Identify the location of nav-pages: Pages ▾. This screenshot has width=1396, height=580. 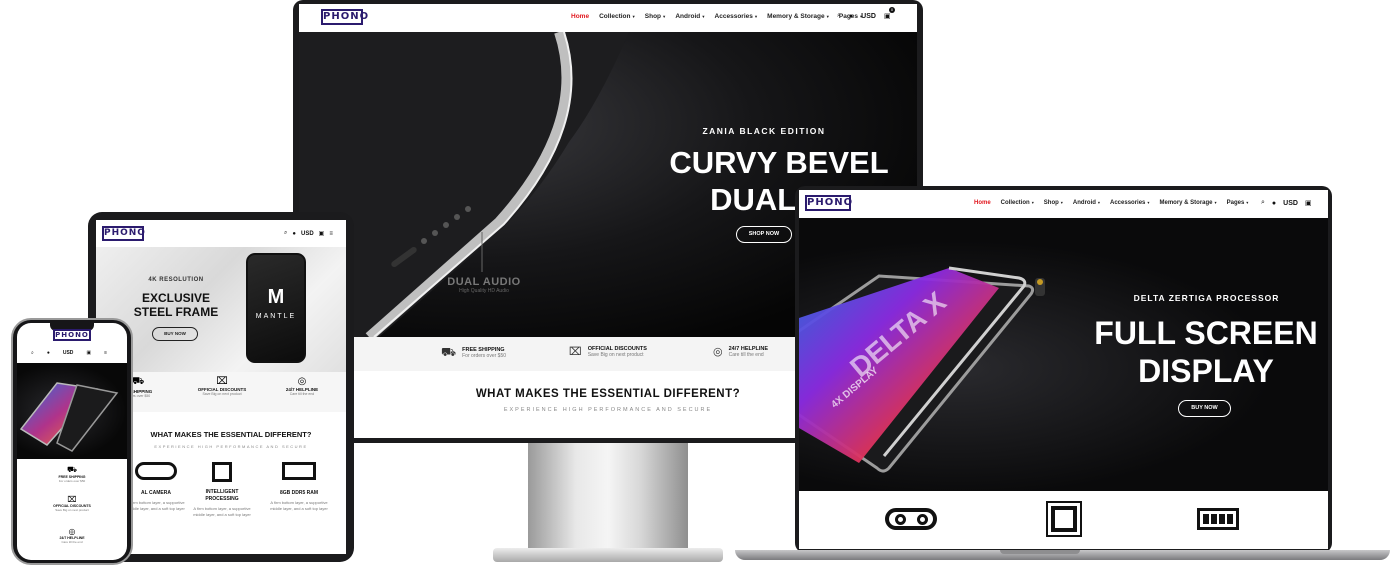
(1238, 203).